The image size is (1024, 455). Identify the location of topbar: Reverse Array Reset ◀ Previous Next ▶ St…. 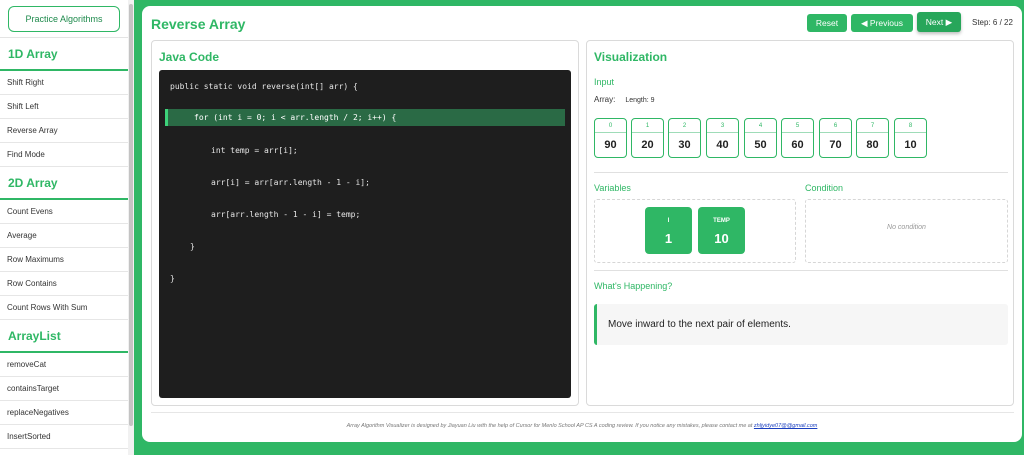
(582, 23).